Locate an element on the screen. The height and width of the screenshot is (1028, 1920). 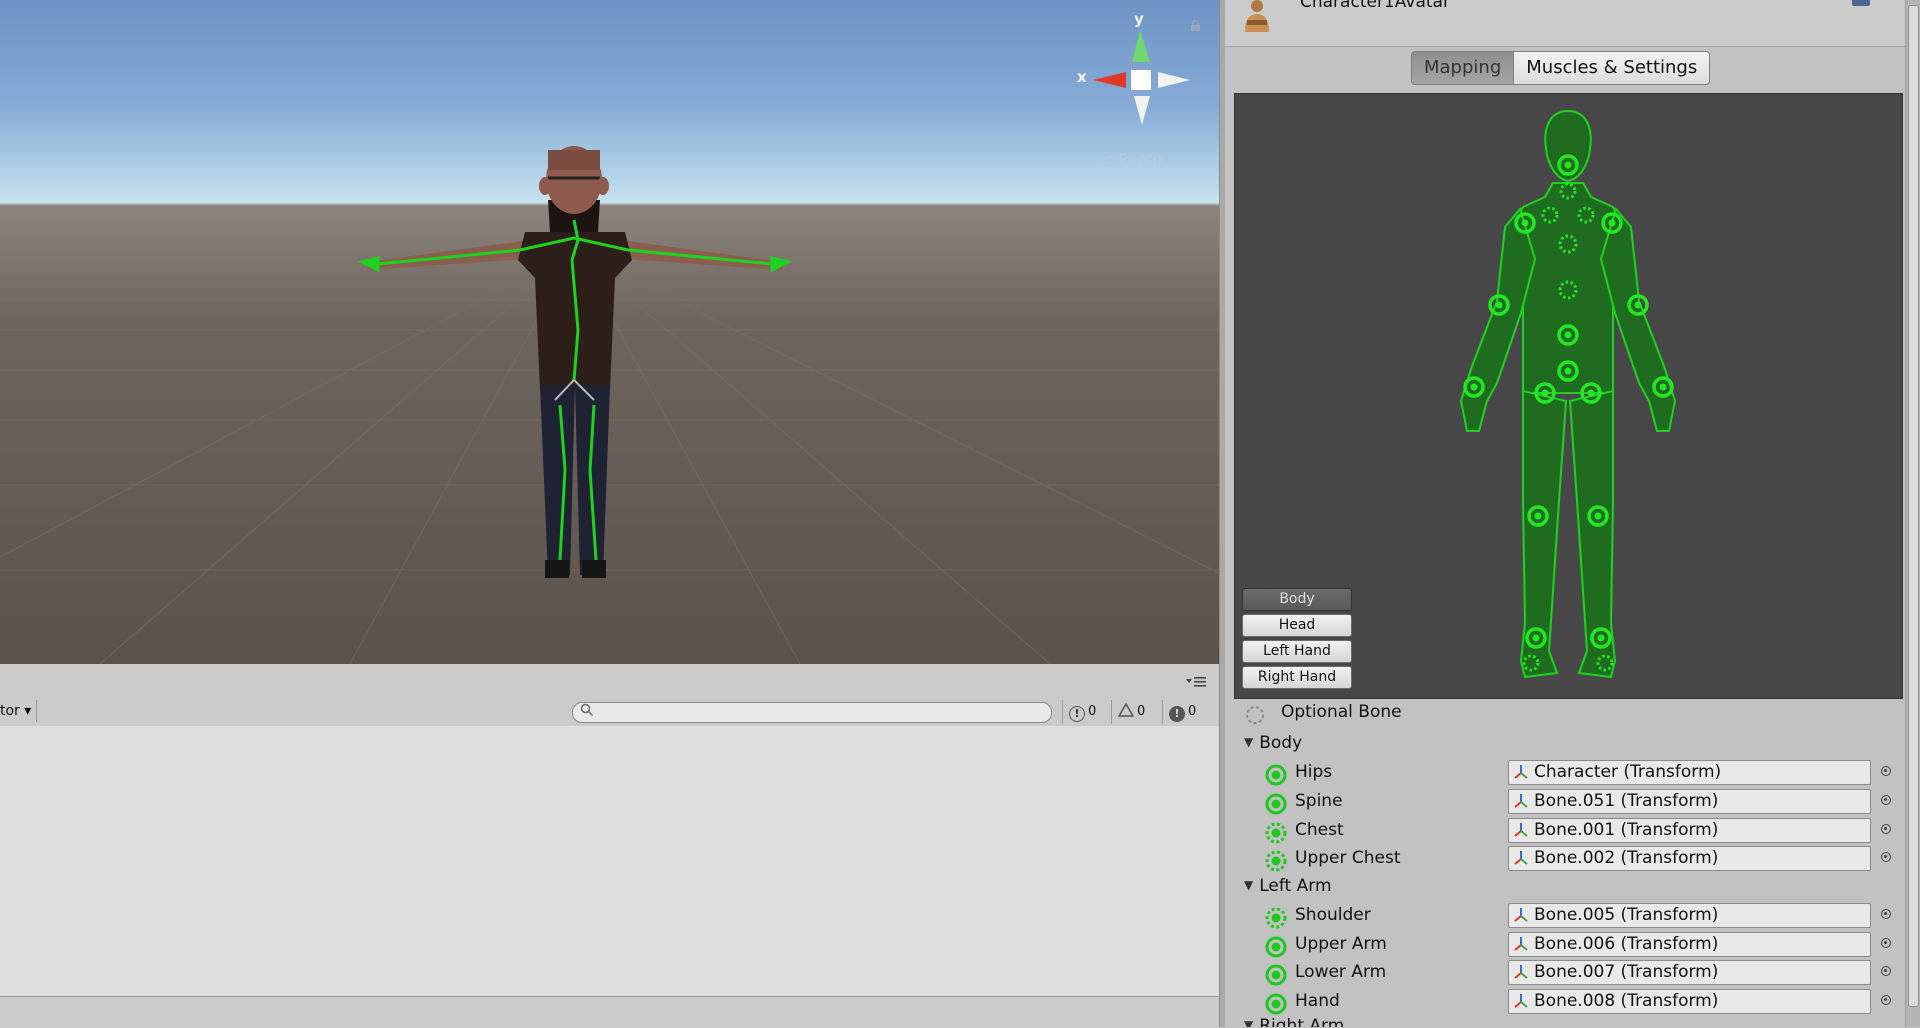
group-body: ▼ Body is located at coordinates (1273, 743).